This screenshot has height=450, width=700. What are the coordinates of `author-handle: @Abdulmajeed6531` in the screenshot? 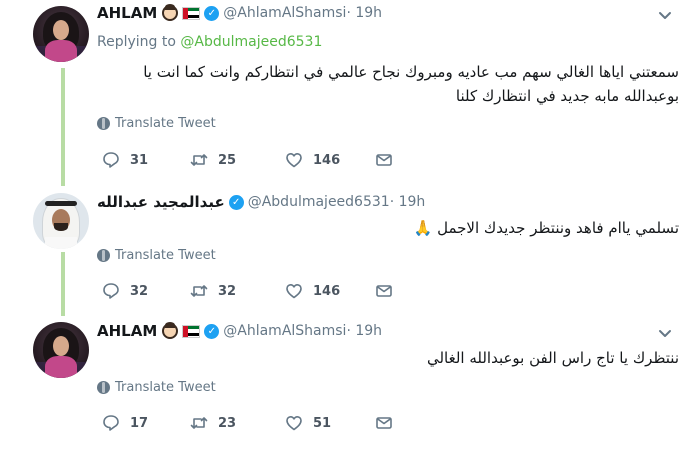 It's located at (319, 202).